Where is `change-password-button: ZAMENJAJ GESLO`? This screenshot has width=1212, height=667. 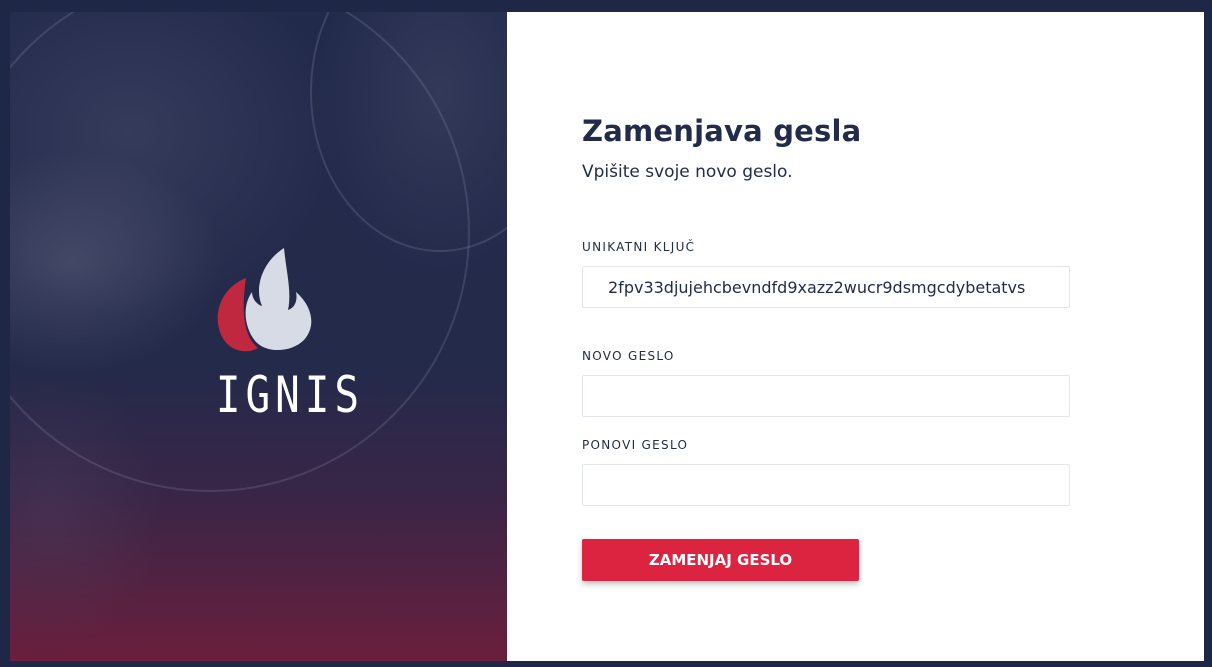
change-password-button: ZAMENJAJ GESLO is located at coordinates (720, 560).